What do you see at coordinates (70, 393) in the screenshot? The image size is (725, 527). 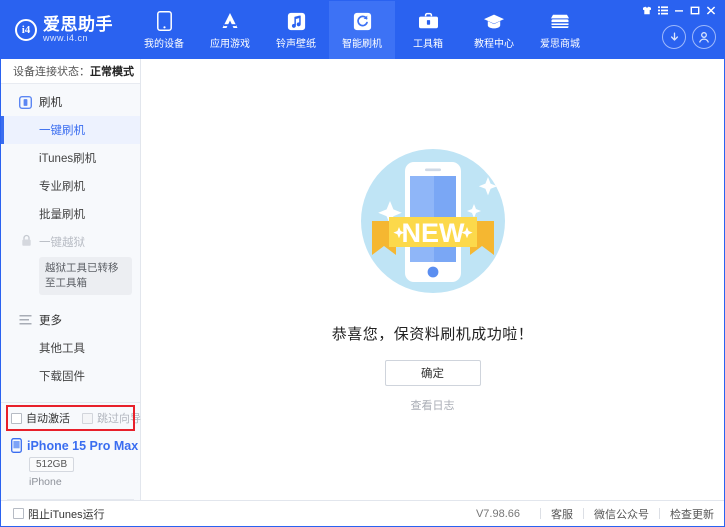 I see `sidebar-item-advanced: 高级功能` at bounding box center [70, 393].